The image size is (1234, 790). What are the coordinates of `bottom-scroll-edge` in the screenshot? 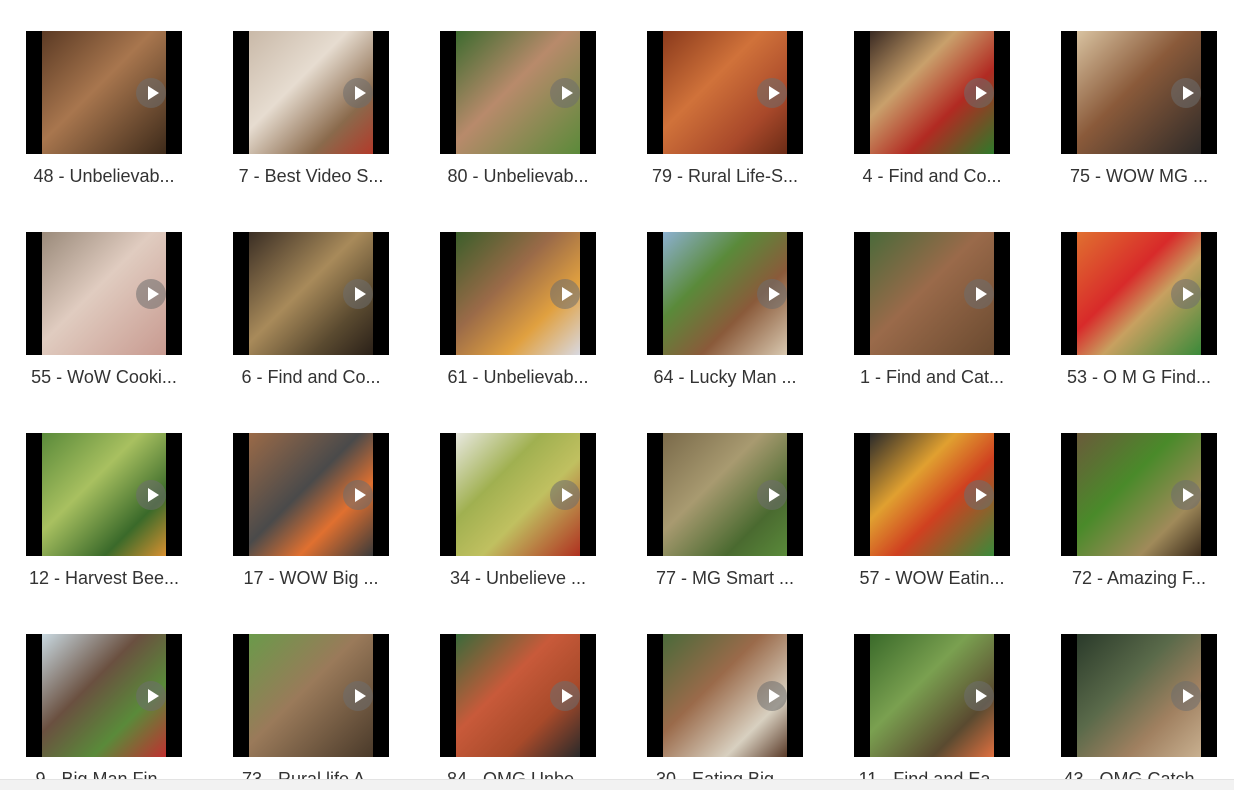 It's located at (617, 784).